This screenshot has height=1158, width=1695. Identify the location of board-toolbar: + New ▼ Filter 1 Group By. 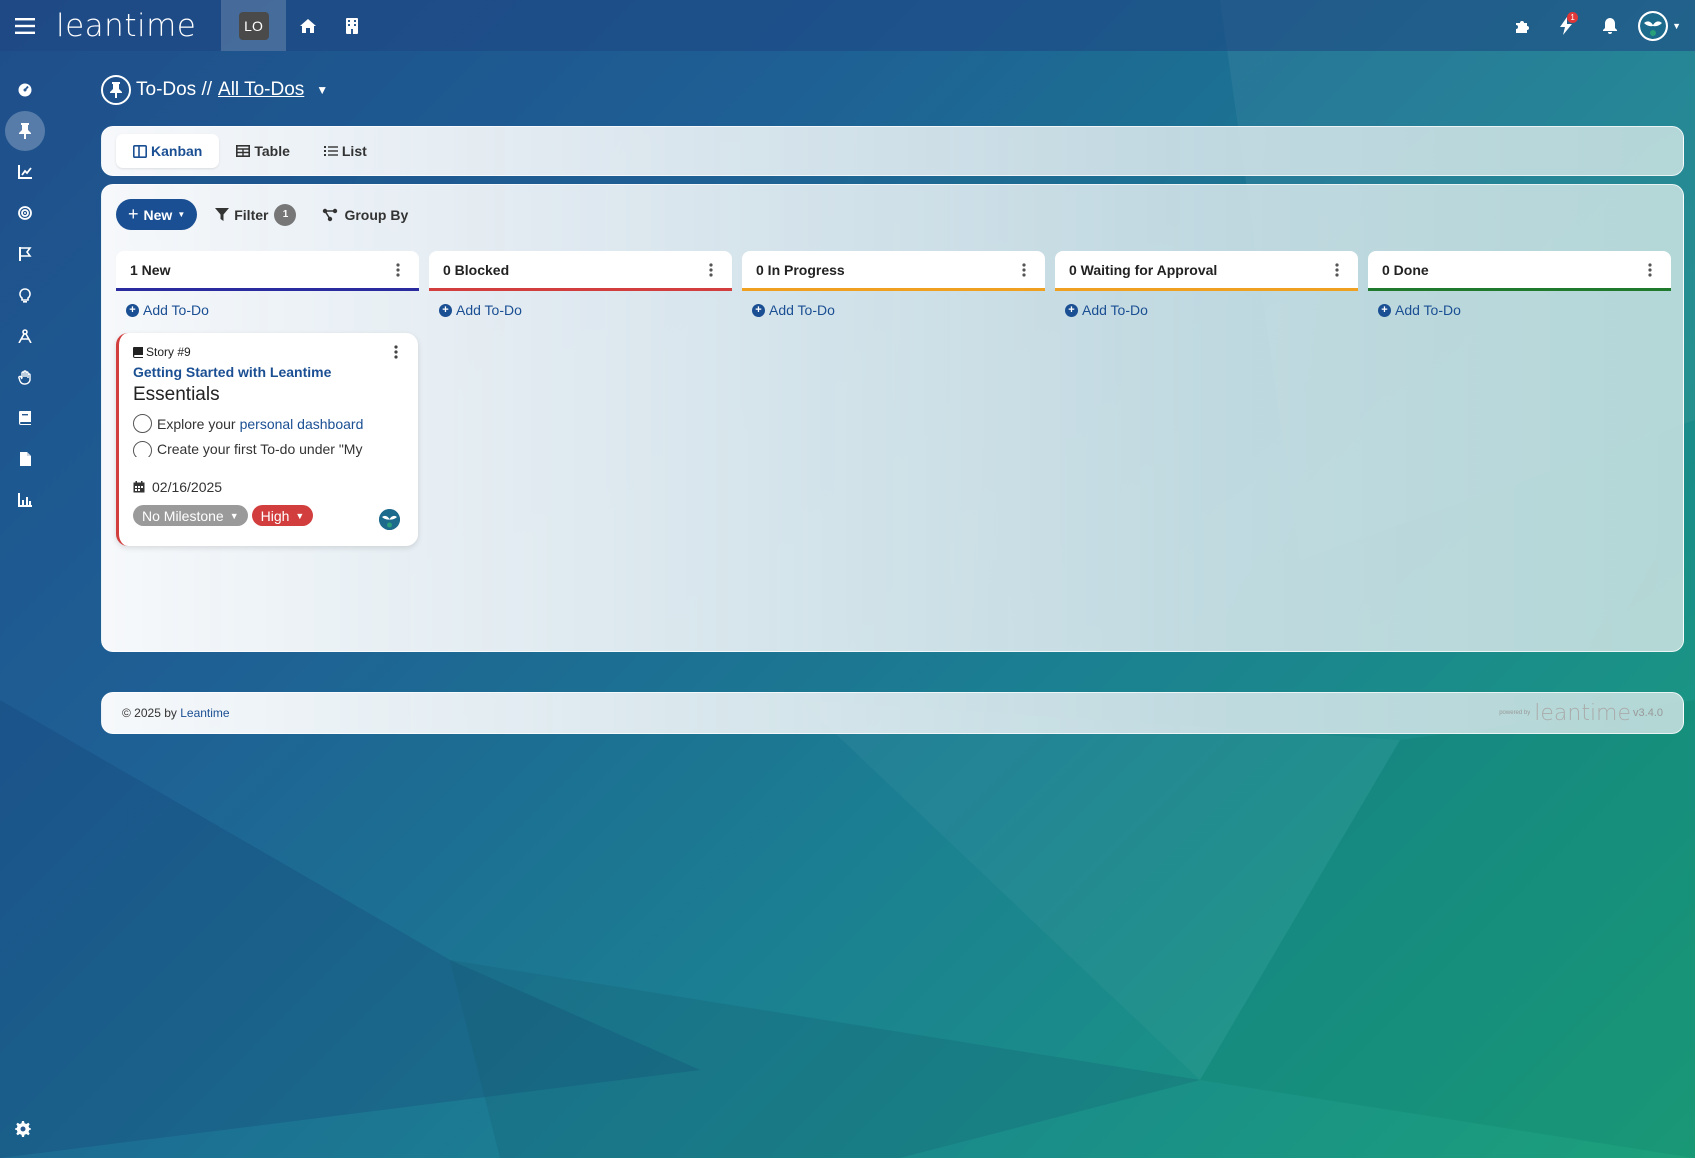
(262, 214).